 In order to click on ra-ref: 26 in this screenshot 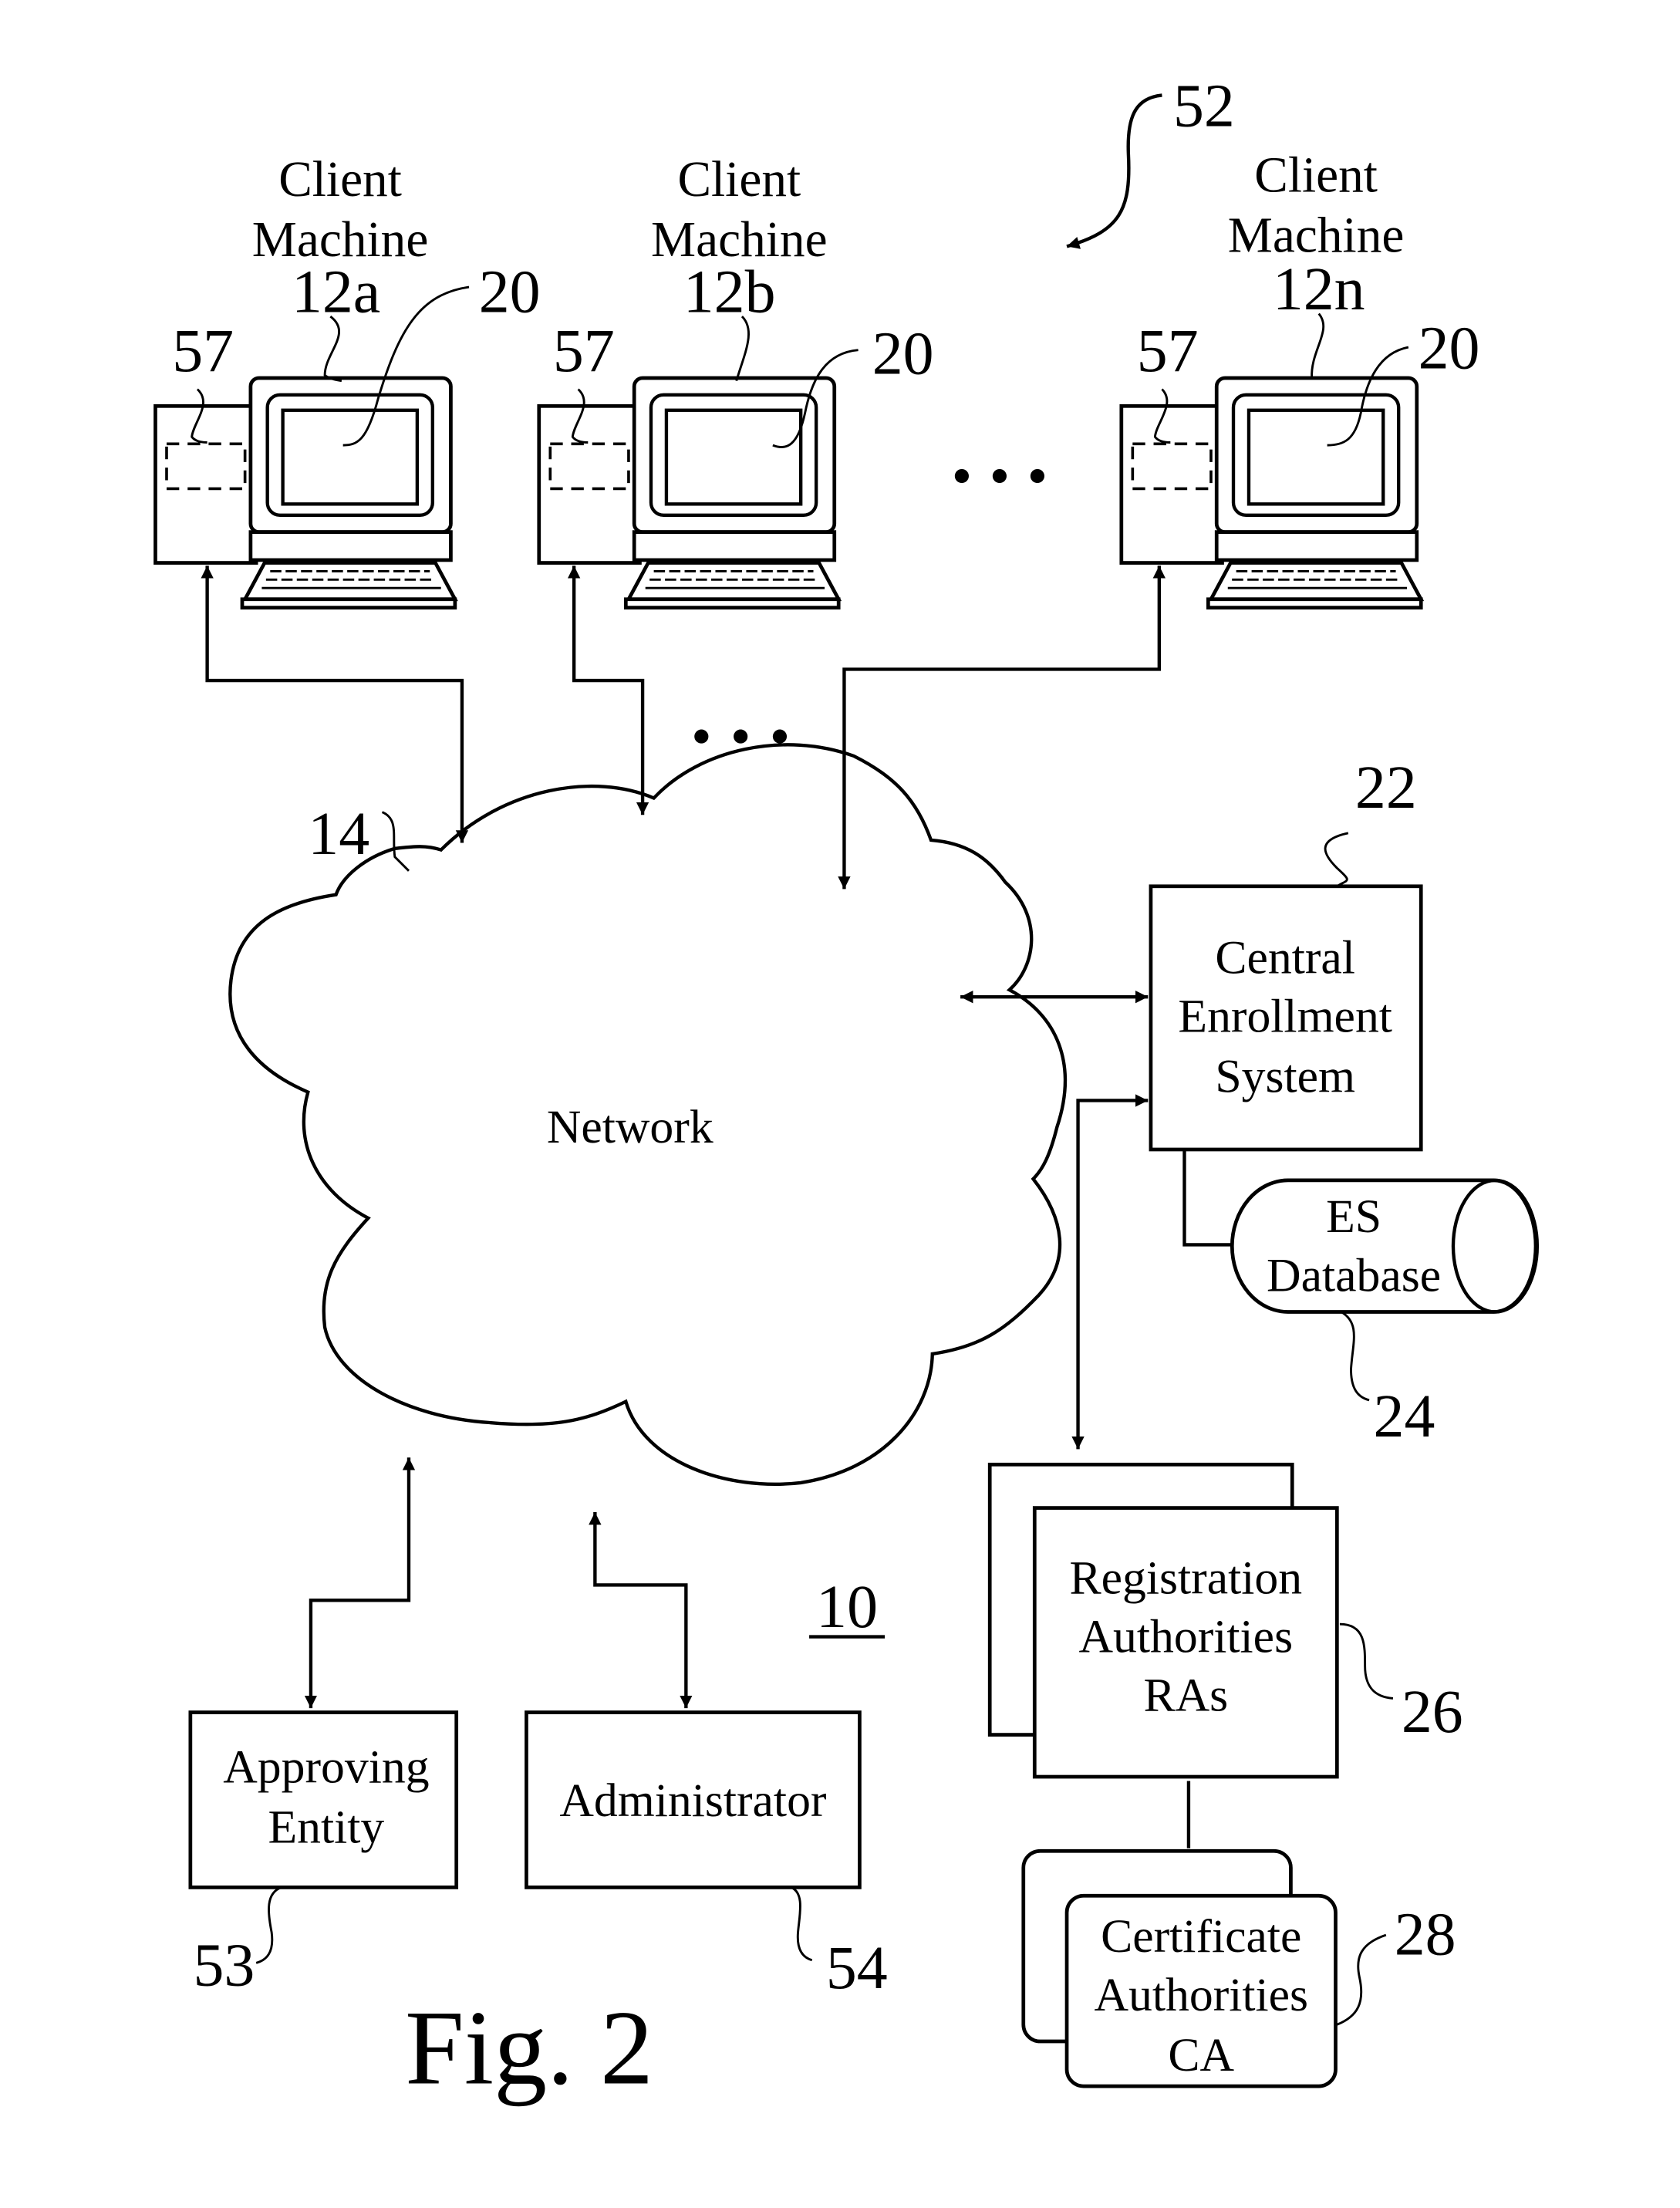, I will do `click(1433, 1712)`.